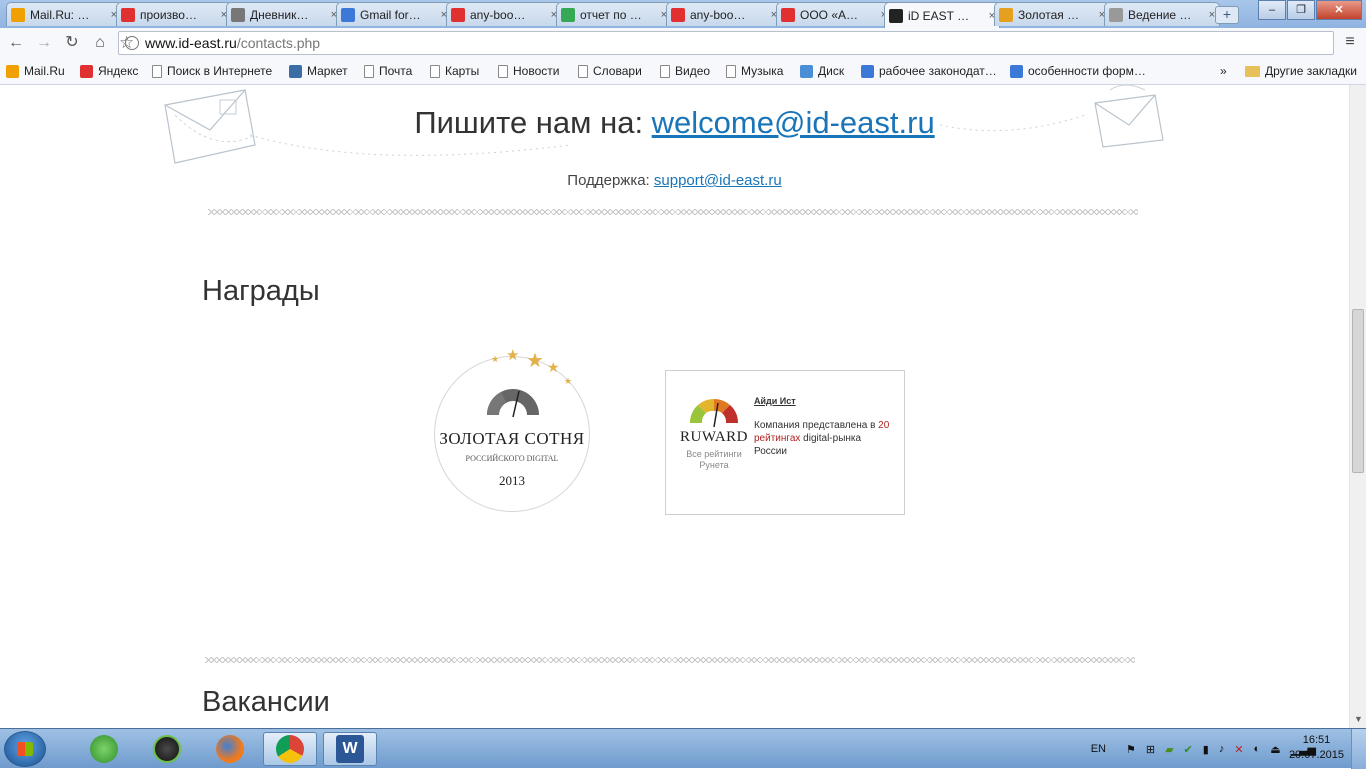 This screenshot has width=1366, height=769. I want to click on connect-app-icon, so click(167, 749).